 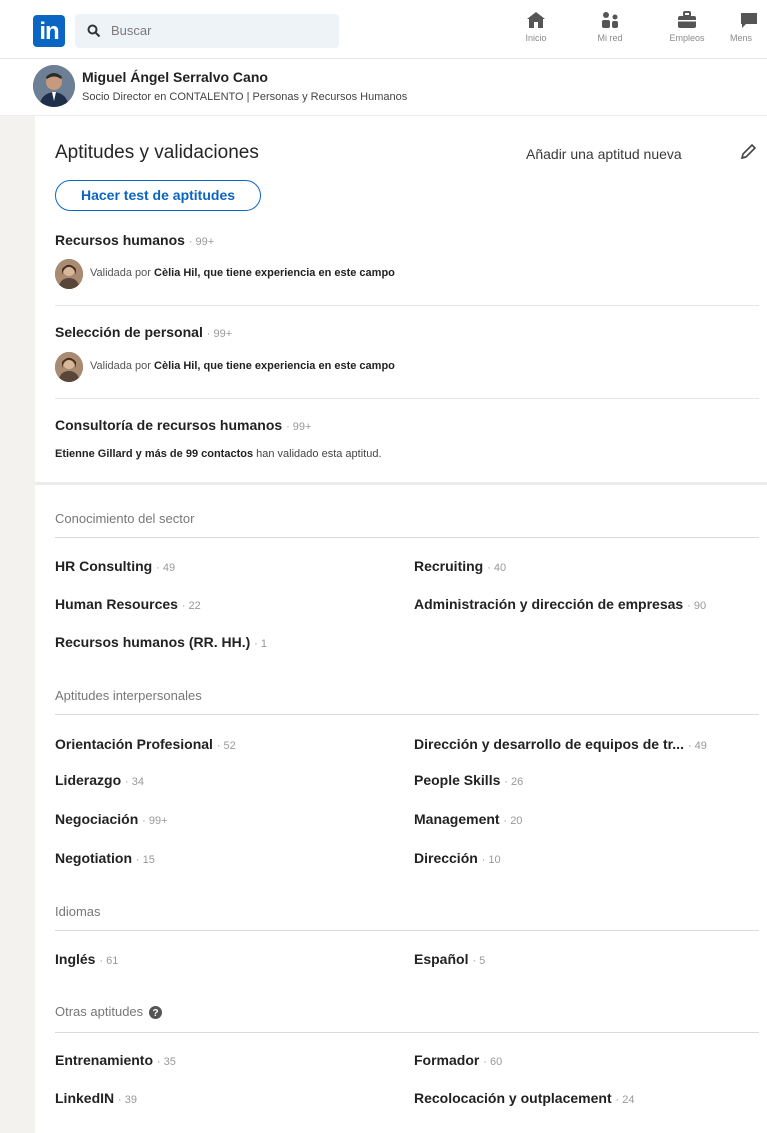 I want to click on category-header-otras: Otras aptitudes?, so click(x=109, y=1012).